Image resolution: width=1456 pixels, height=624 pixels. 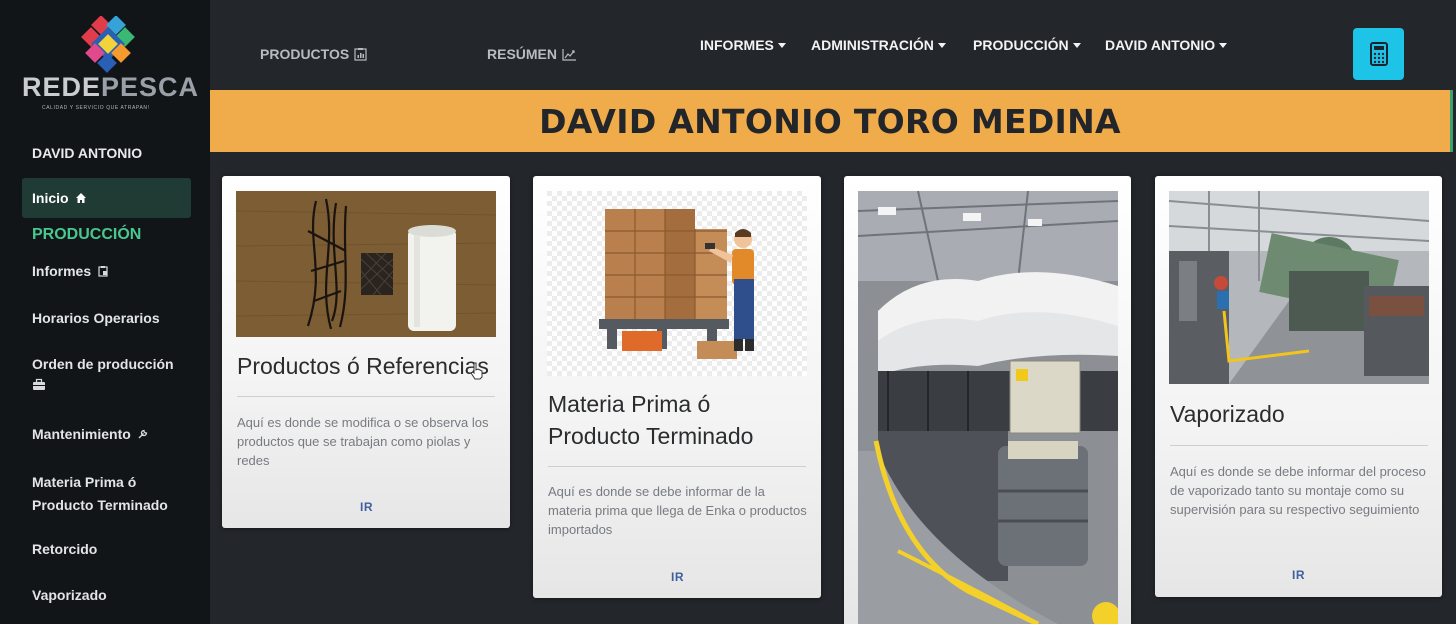 I want to click on nav-dropdown-administracion: ADMINISTRACIÓN, so click(x=878, y=45).